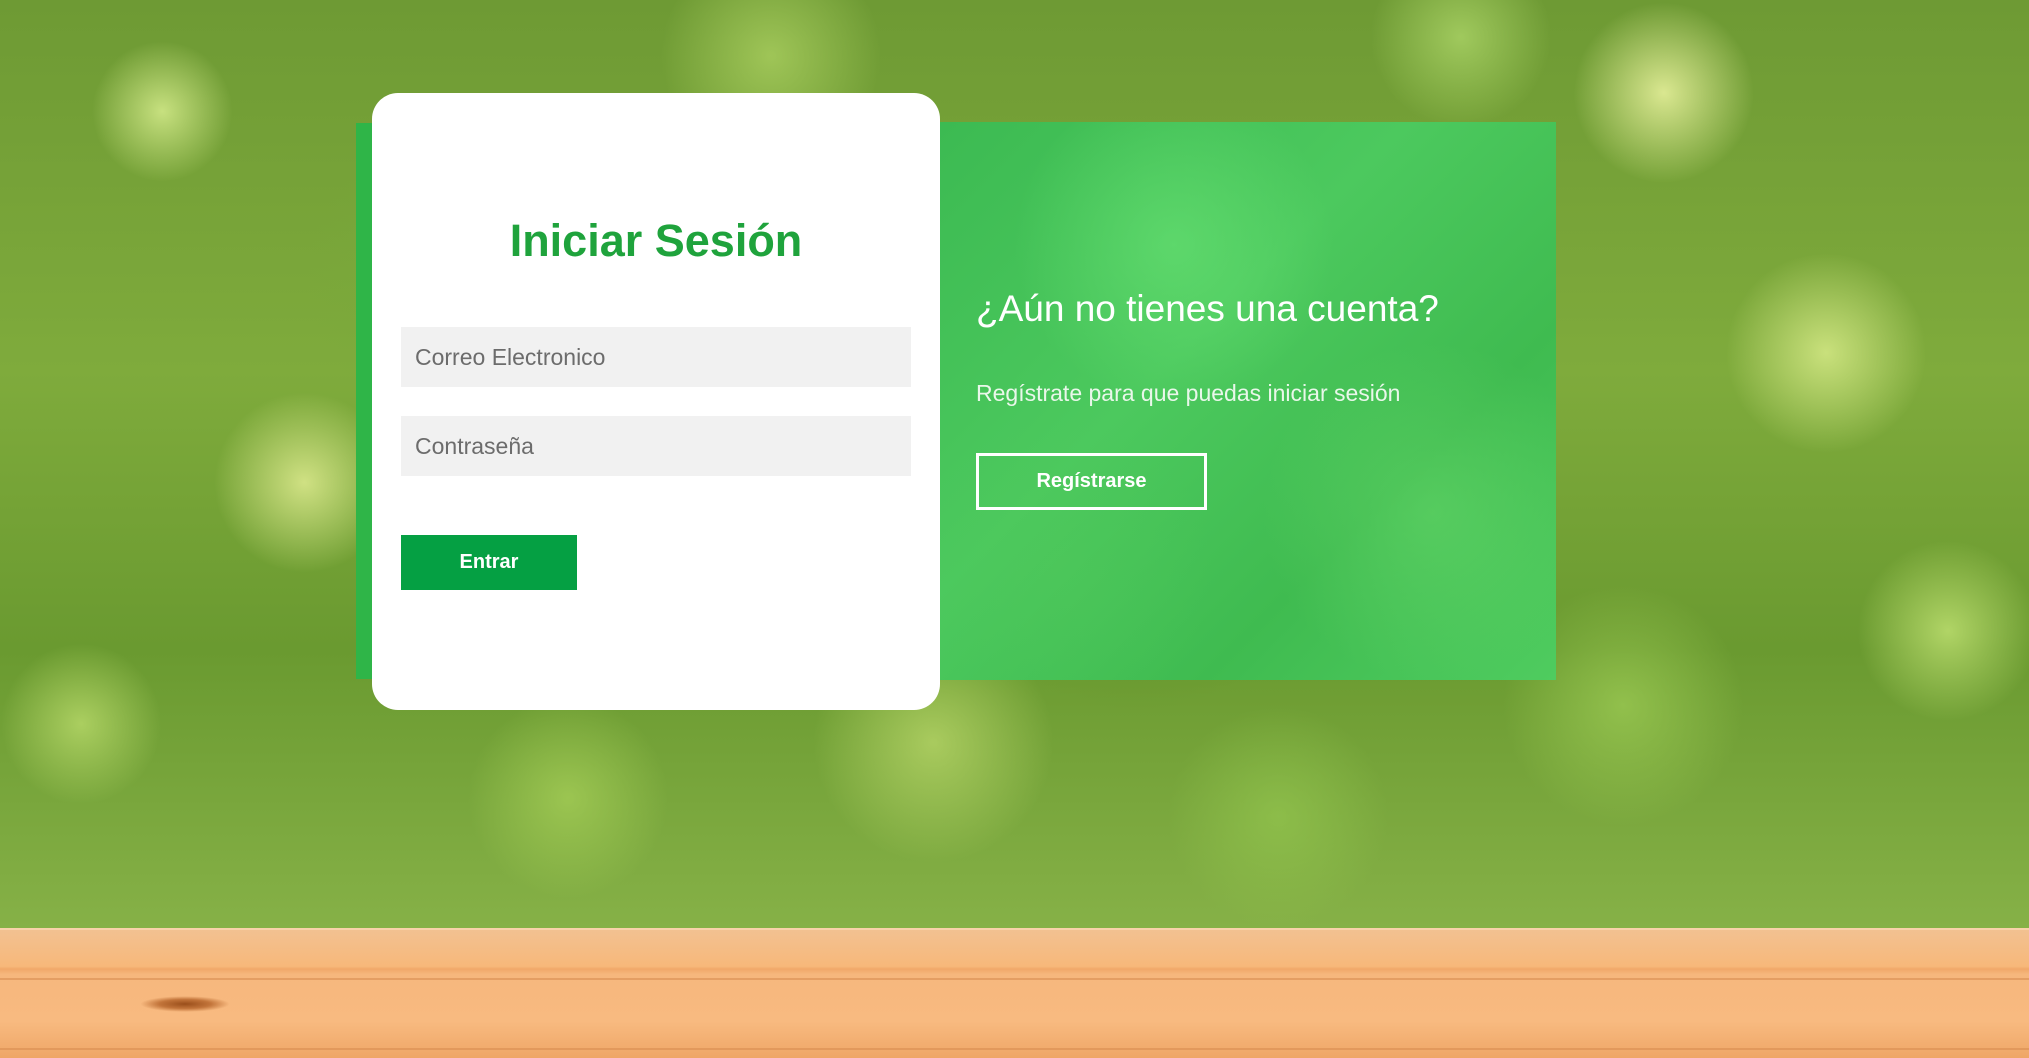 The width and height of the screenshot is (2029, 1058). Describe the element at coordinates (185, 1004) in the screenshot. I see `wood-knot` at that location.